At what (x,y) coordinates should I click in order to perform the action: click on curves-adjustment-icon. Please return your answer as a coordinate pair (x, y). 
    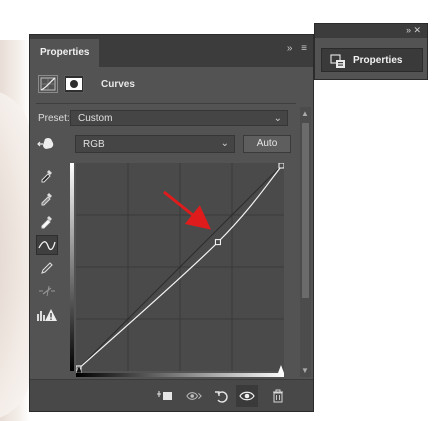
    Looking at the image, I should click on (48, 84).